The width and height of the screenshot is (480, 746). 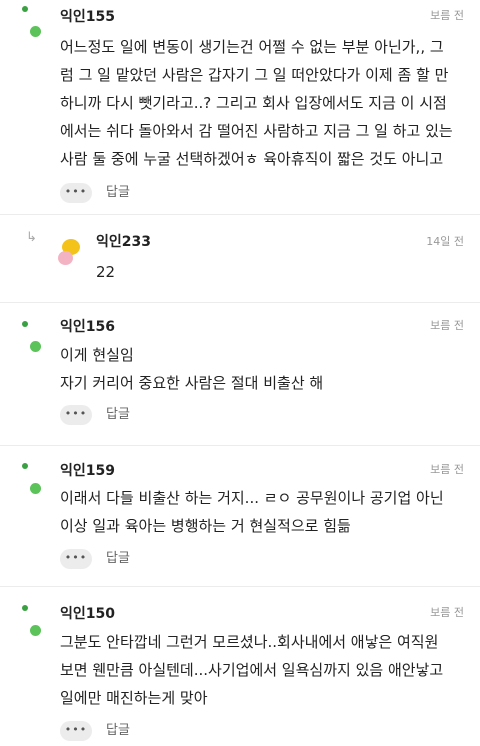 What do you see at coordinates (31, 237) in the screenshot?
I see `reply-arrow-icon: ↳` at bounding box center [31, 237].